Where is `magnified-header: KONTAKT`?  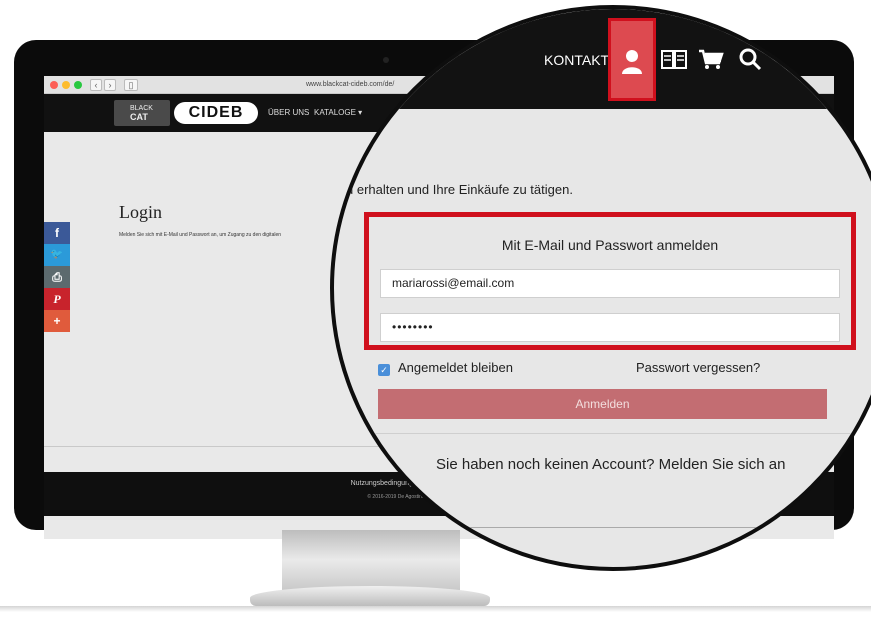 magnified-header: KONTAKT is located at coordinates (602, 59).